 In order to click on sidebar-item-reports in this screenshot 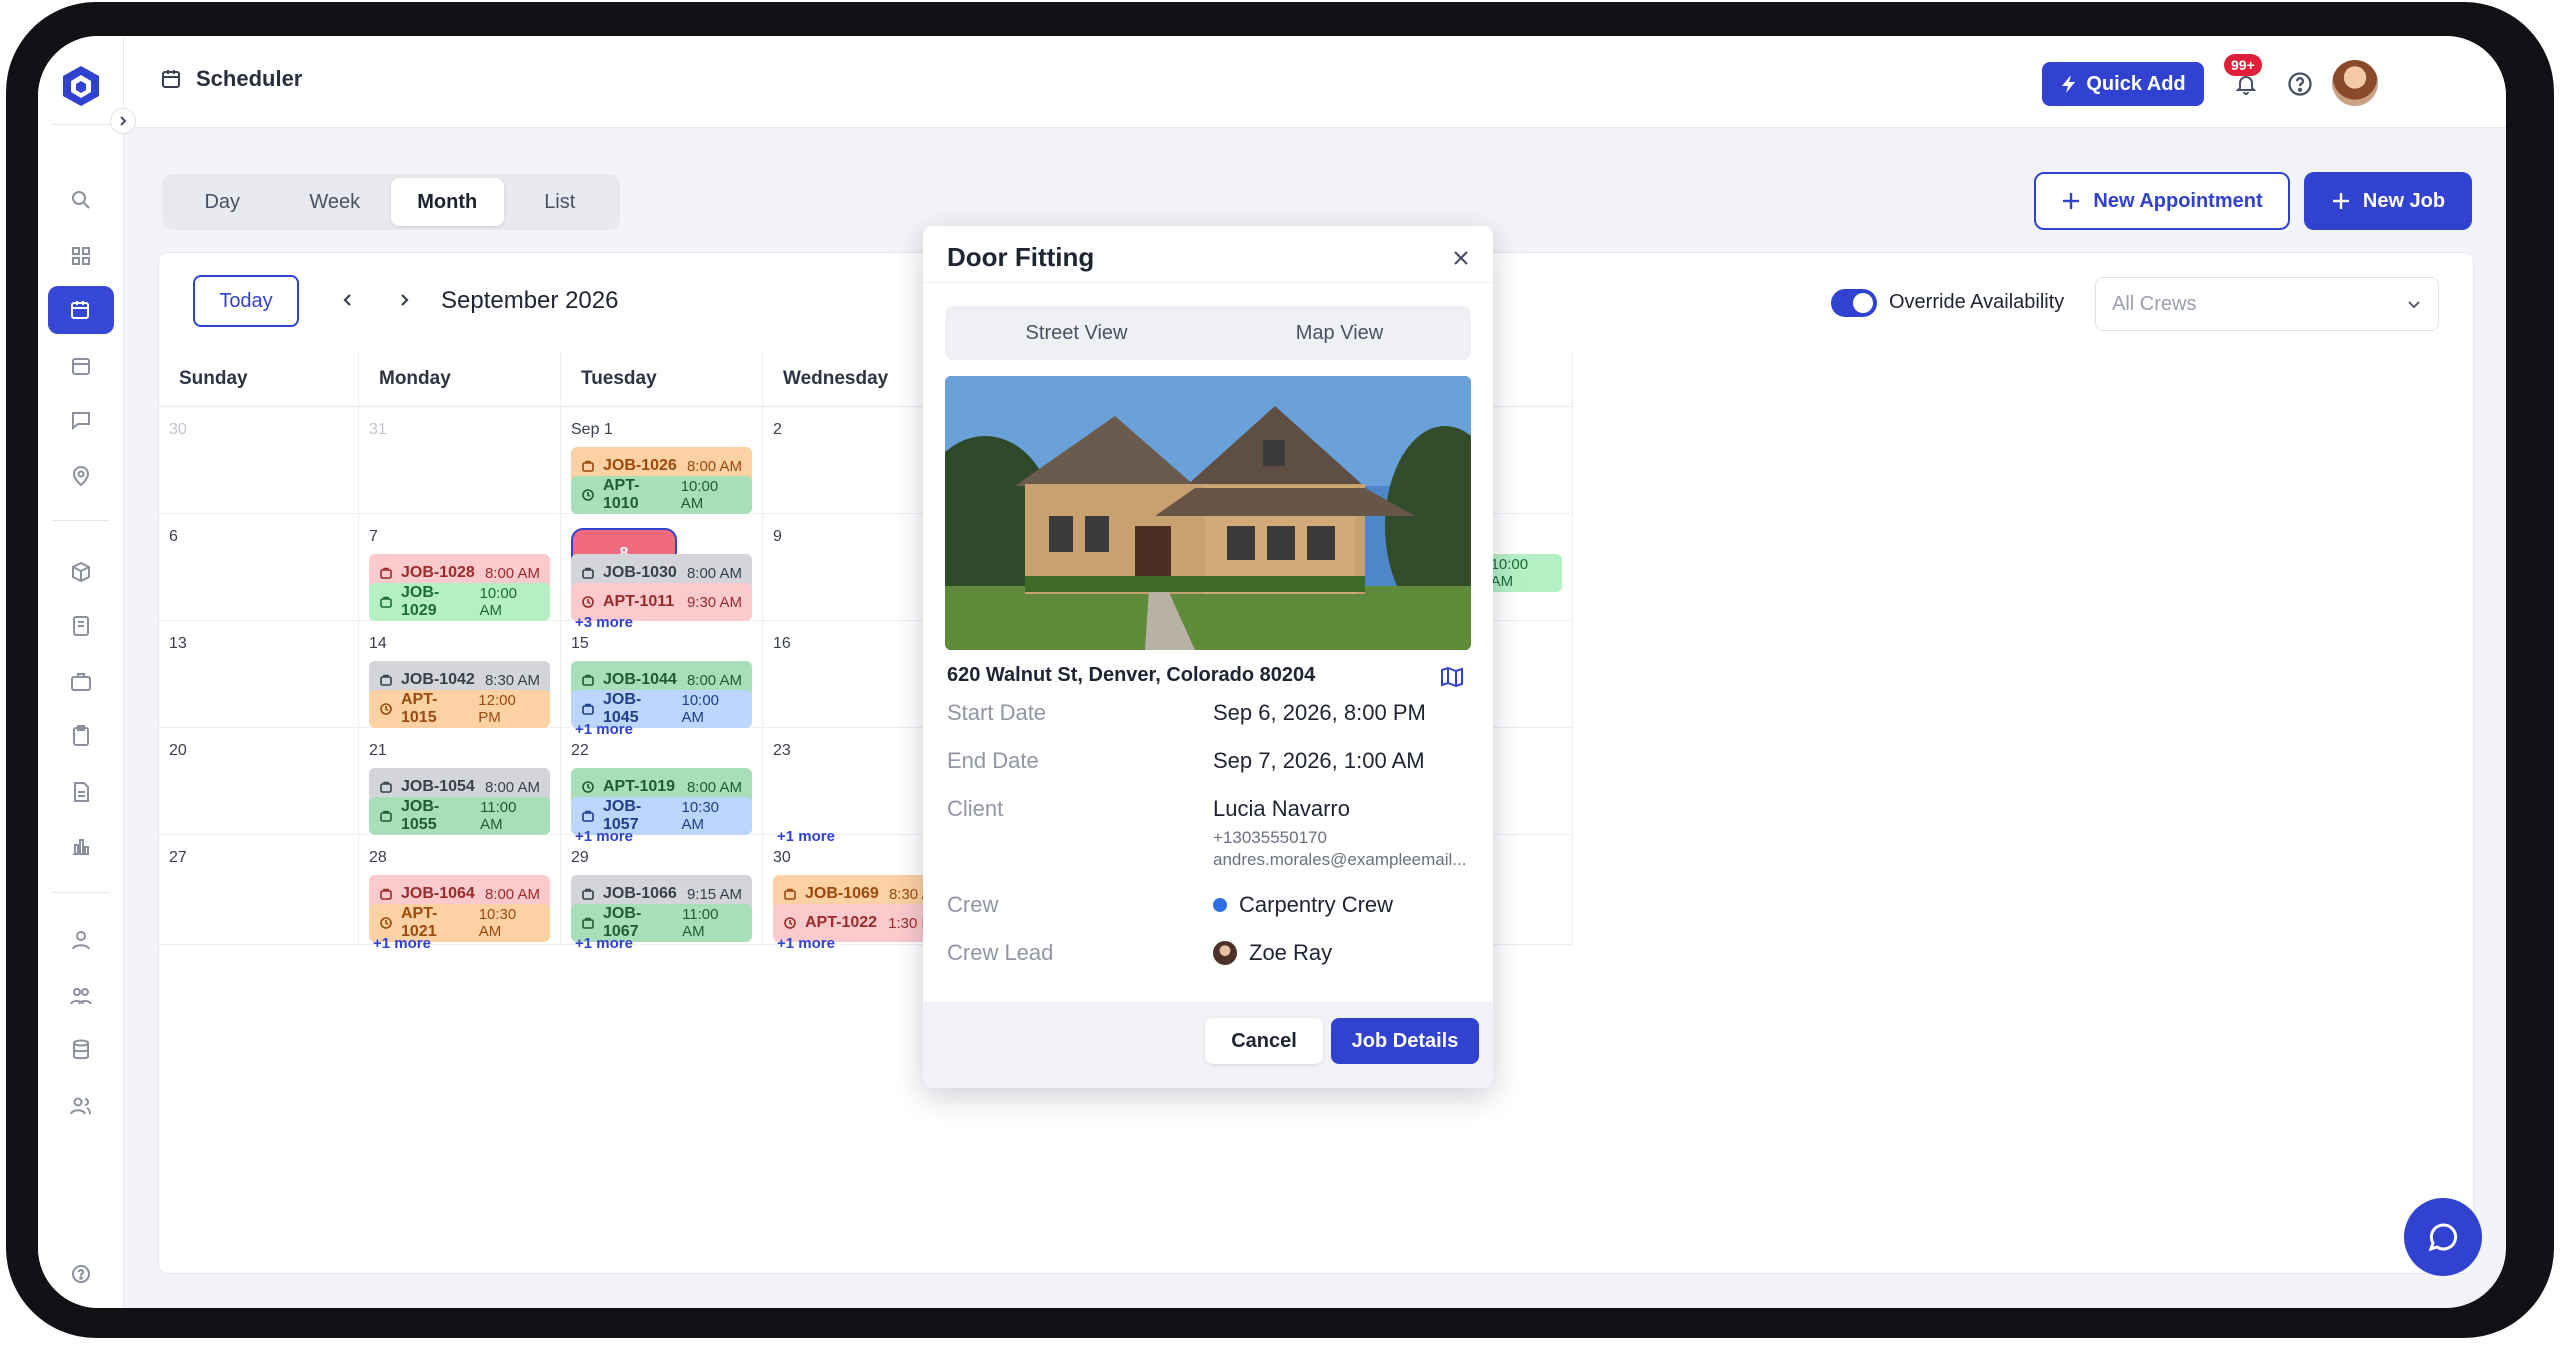, I will do `click(81, 846)`.